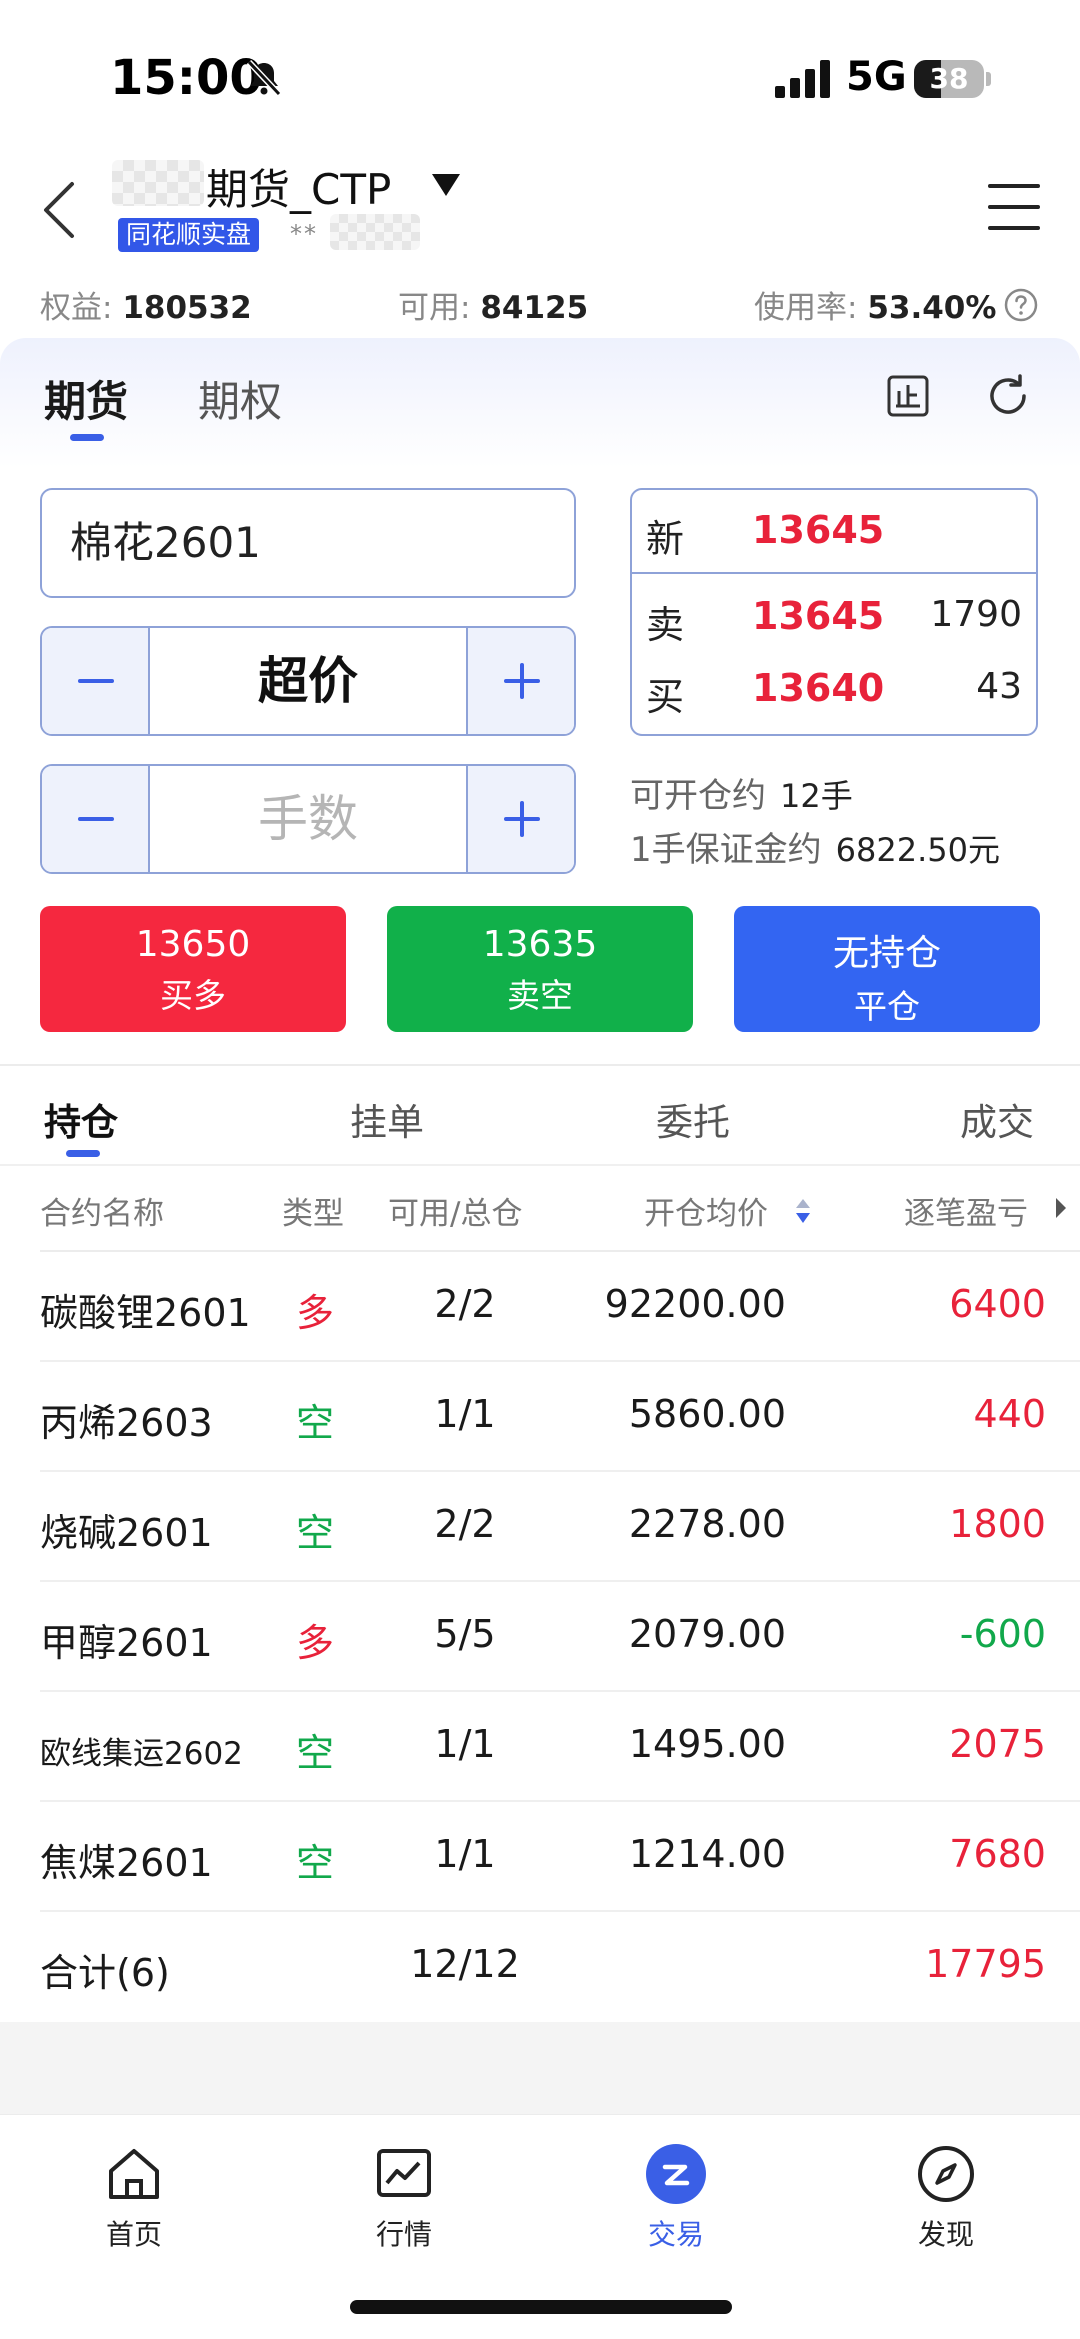  Describe the element at coordinates (966, 1214) in the screenshot. I see `col-pnl: 逐笔盈亏` at that location.